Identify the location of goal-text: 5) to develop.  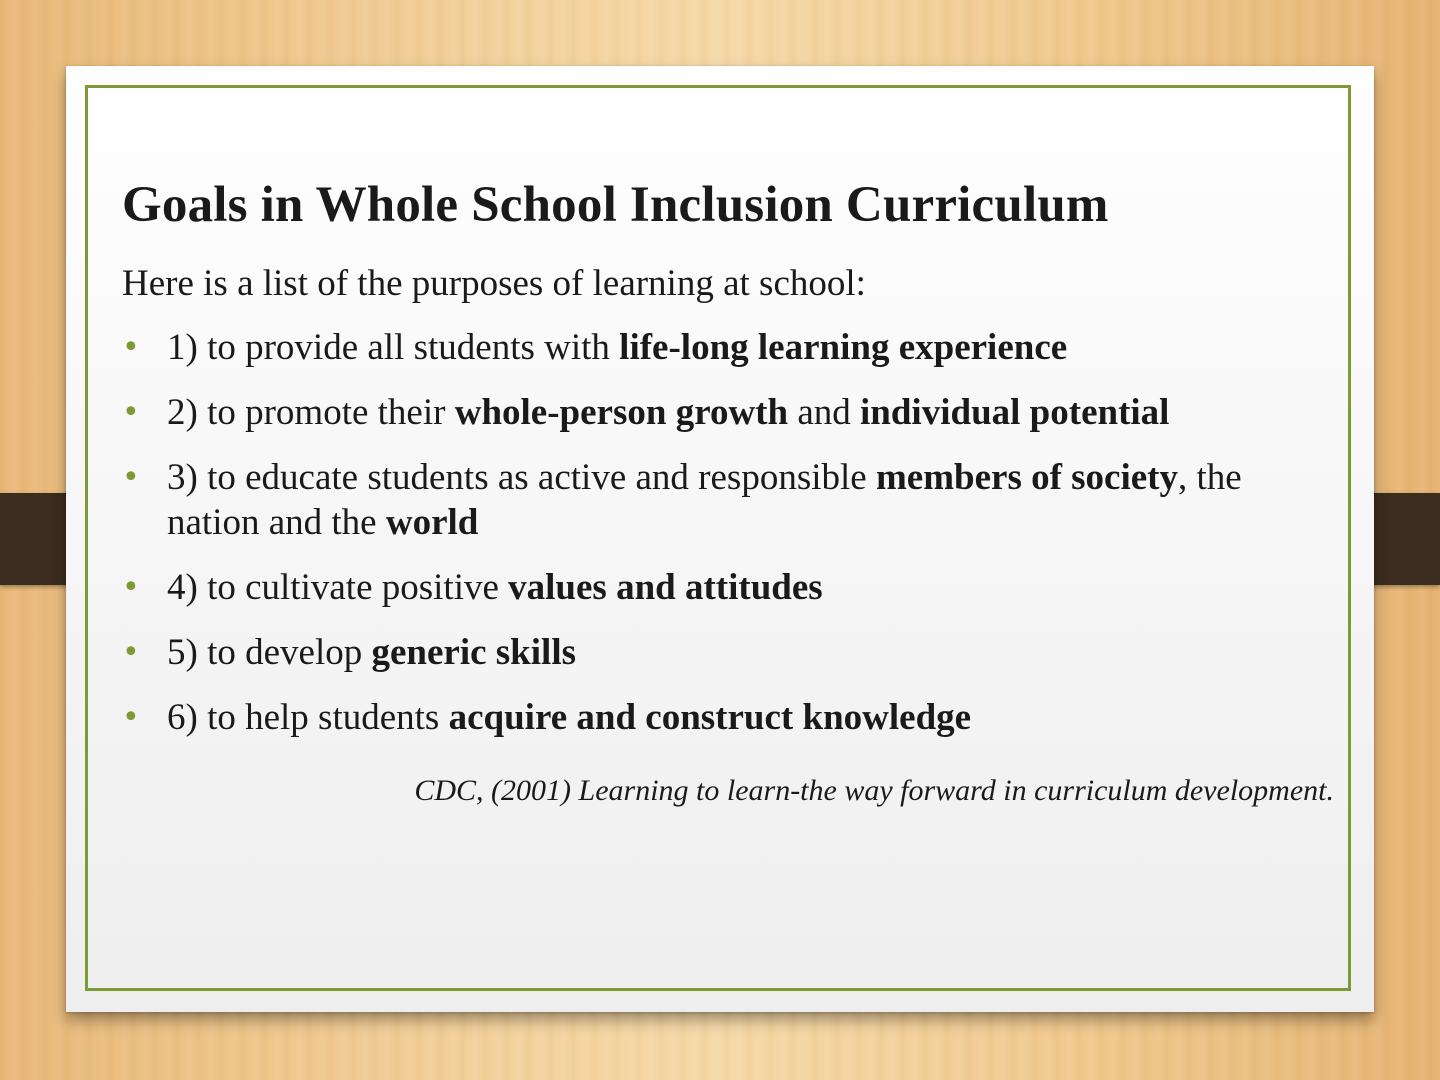
(269, 652).